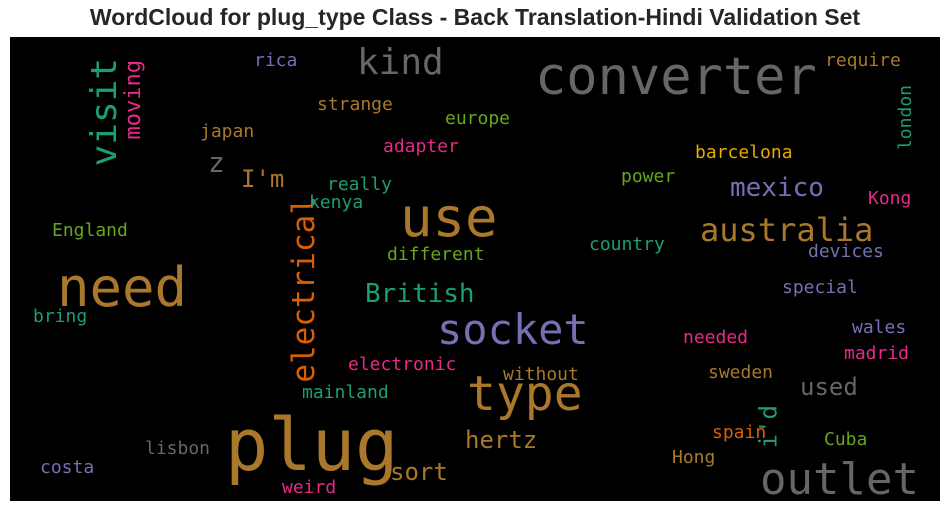  I want to click on word-41: electronic, so click(402, 364).